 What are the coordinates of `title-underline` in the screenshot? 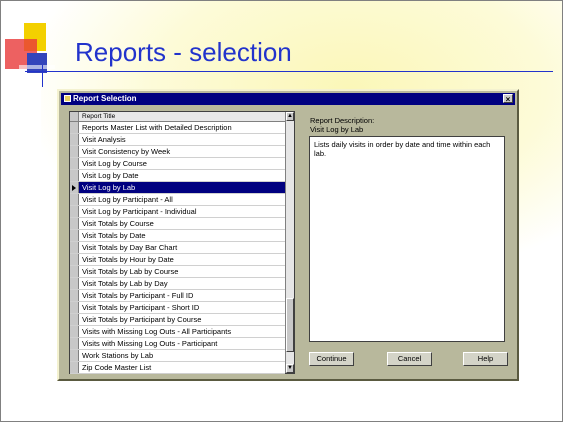 It's located at (289, 71).